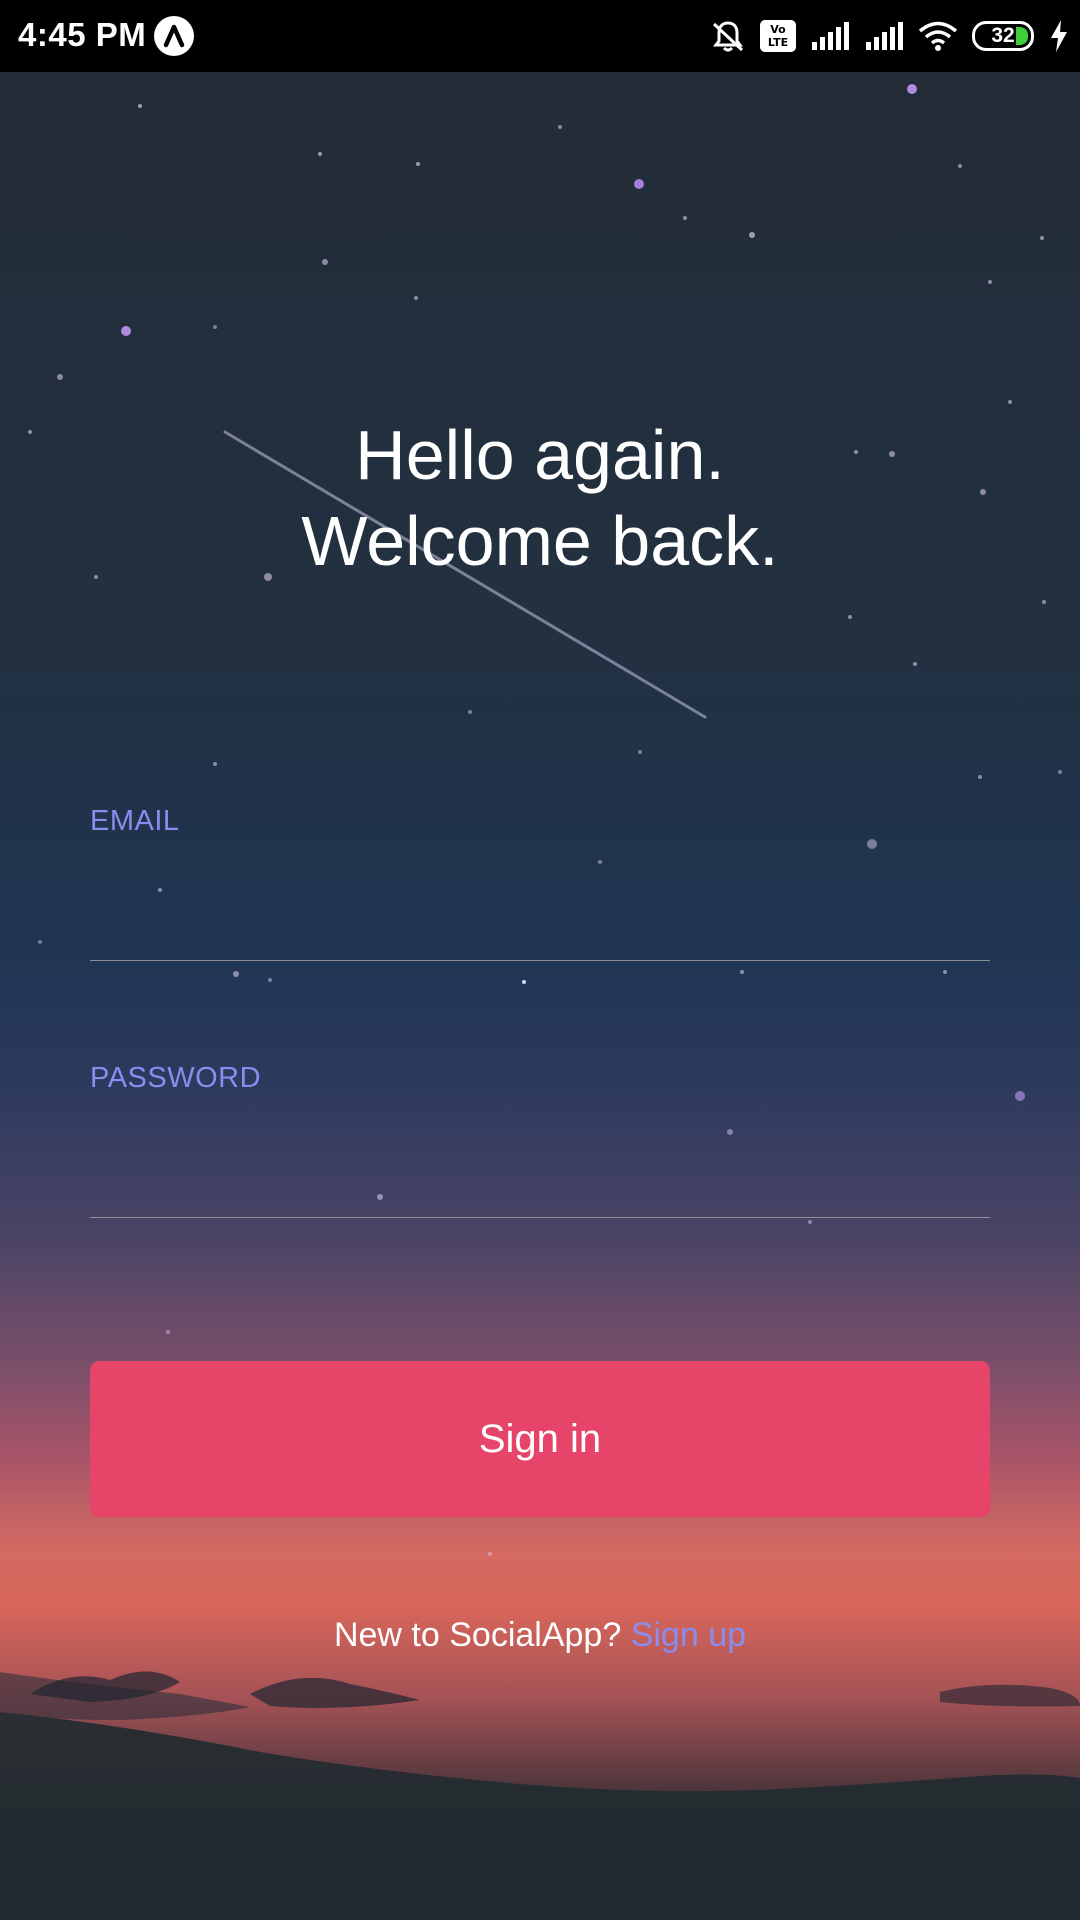  Describe the element at coordinates (176, 1078) in the screenshot. I see `password-label: PASSWORD` at that location.